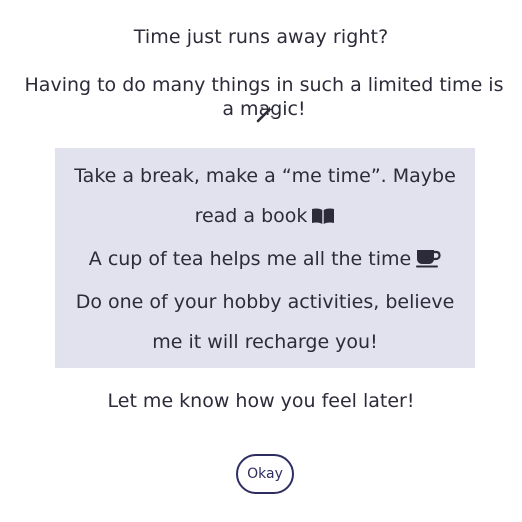  Describe the element at coordinates (265, 474) in the screenshot. I see `okay-button: Okay` at that location.